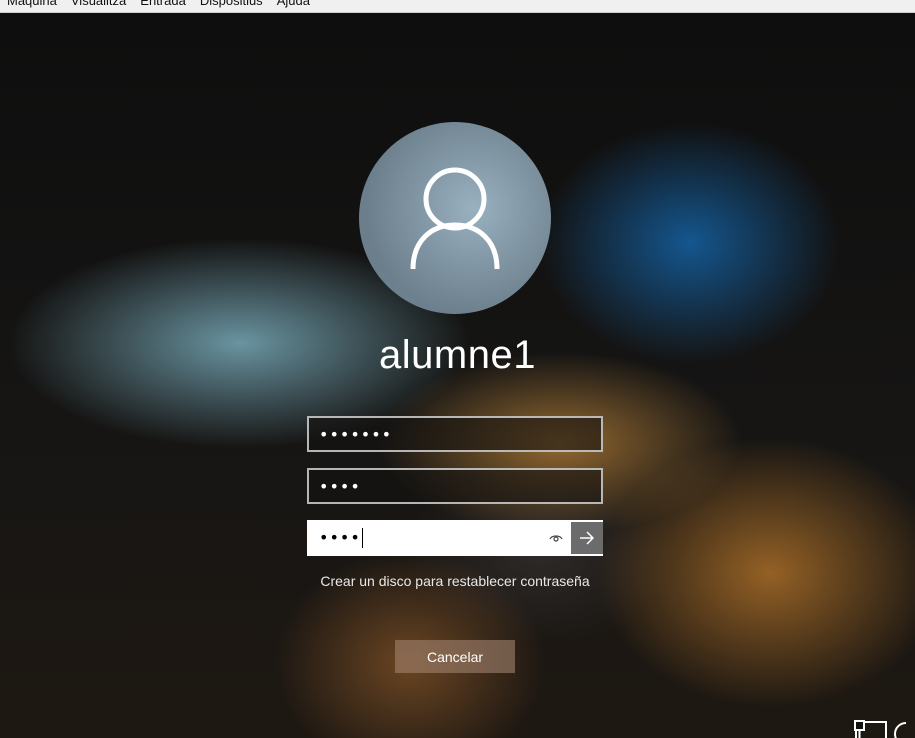 This screenshot has height=738, width=915. I want to click on password-mask-new: ••••, so click(340, 486).